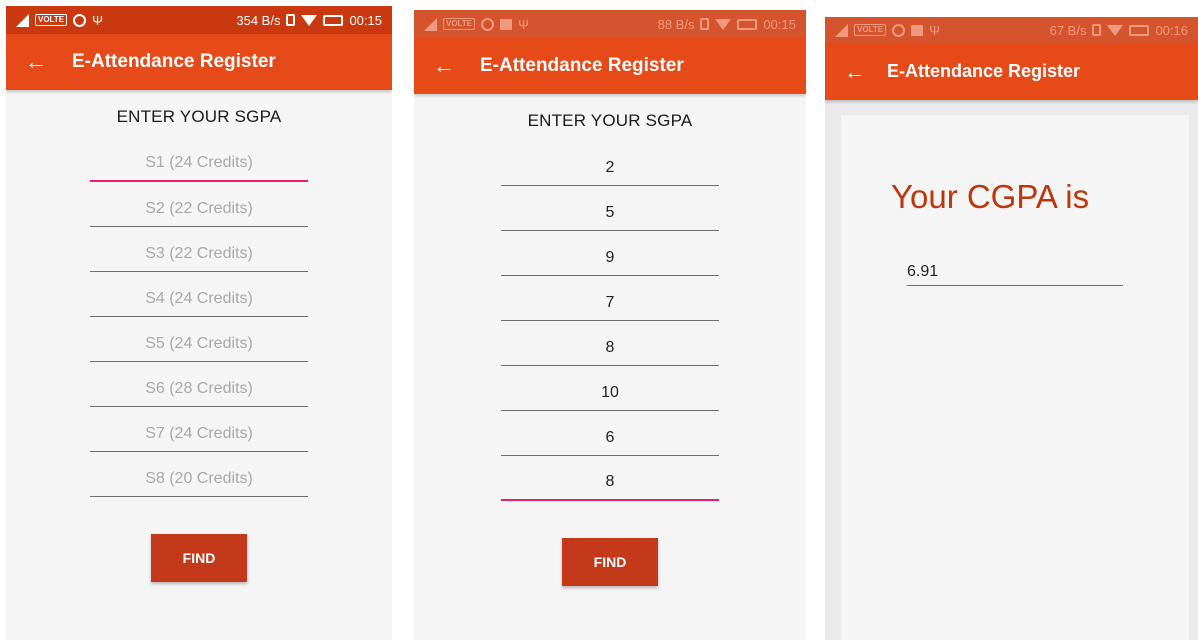 This screenshot has width=1198, height=640. Describe the element at coordinates (610, 24) in the screenshot. I see `status-bar: VOLTE Ψ 88 B/s 00:15` at that location.